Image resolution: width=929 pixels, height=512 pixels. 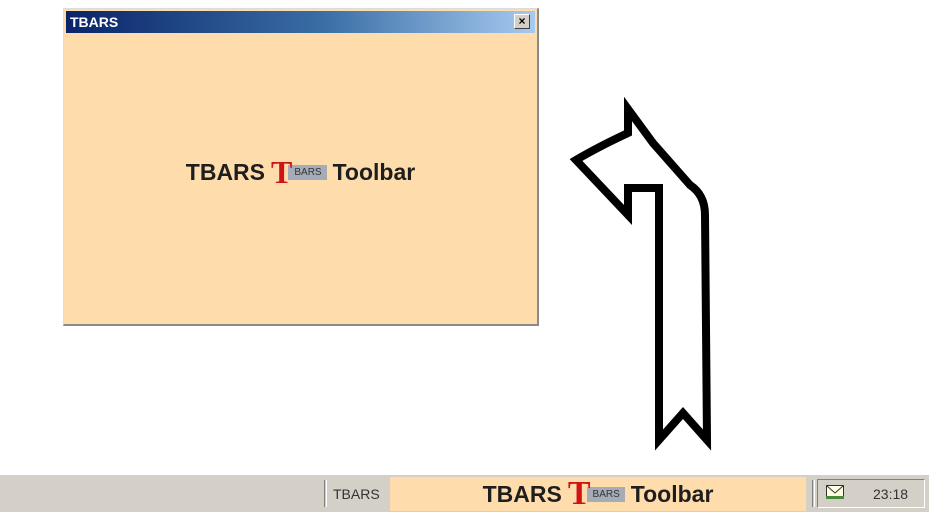 I want to click on close-button: ×, so click(x=522, y=21).